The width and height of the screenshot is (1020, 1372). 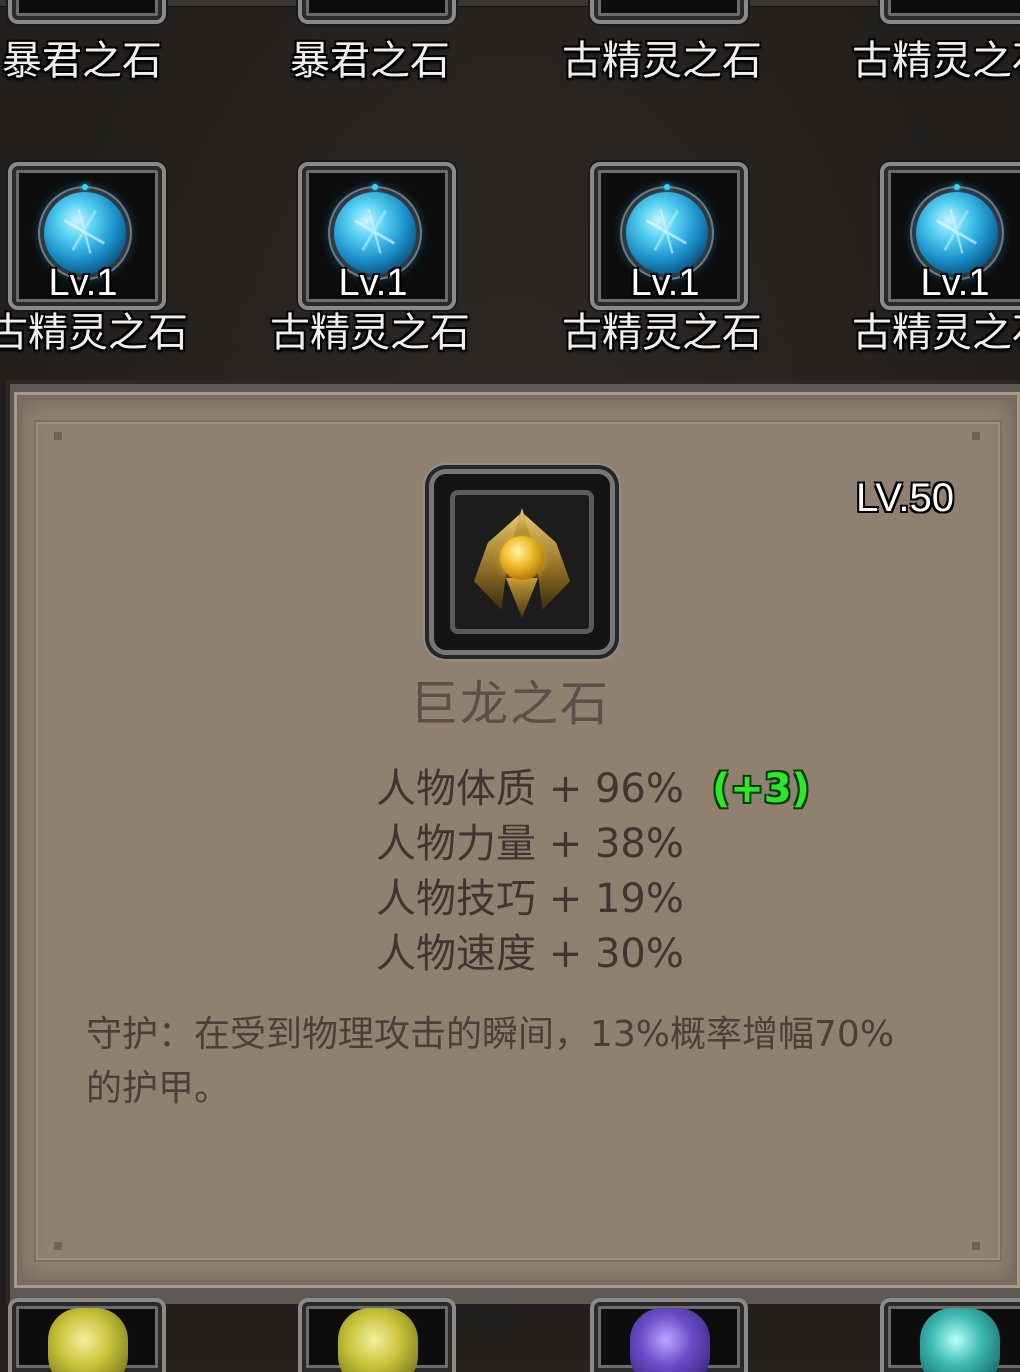 I want to click on teal-gem-icon, so click(x=960, y=1340).